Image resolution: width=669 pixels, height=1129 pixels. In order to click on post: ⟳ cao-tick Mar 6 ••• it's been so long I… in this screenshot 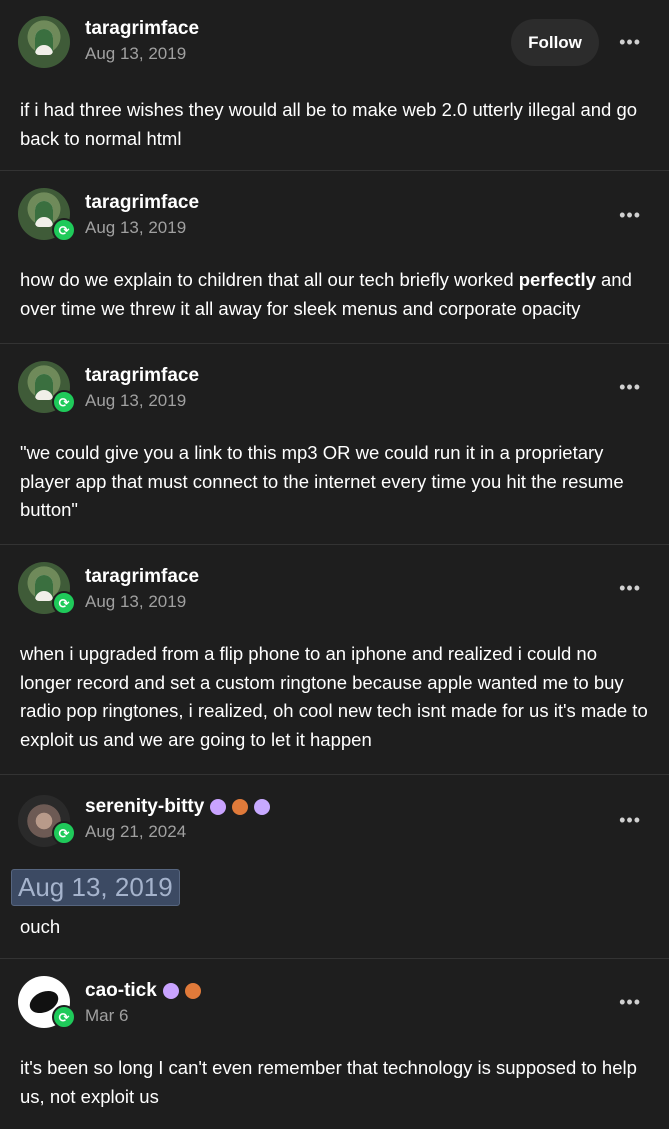, I will do `click(334, 1041)`.